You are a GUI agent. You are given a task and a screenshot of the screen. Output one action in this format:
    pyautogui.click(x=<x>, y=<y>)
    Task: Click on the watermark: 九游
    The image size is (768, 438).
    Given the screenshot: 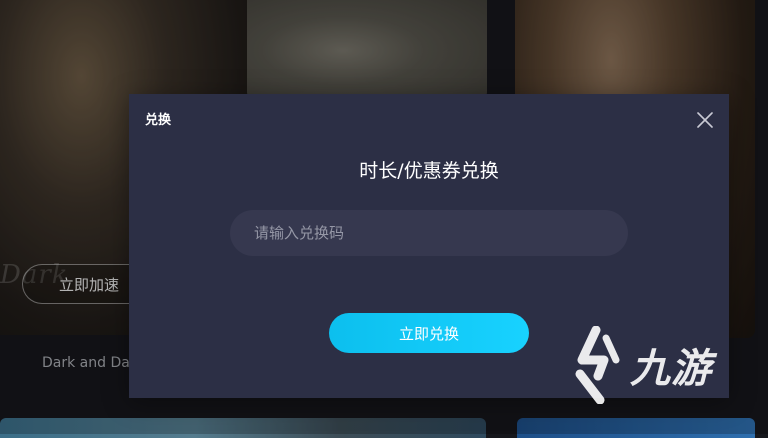 What is the action you would take?
    pyautogui.click(x=641, y=365)
    